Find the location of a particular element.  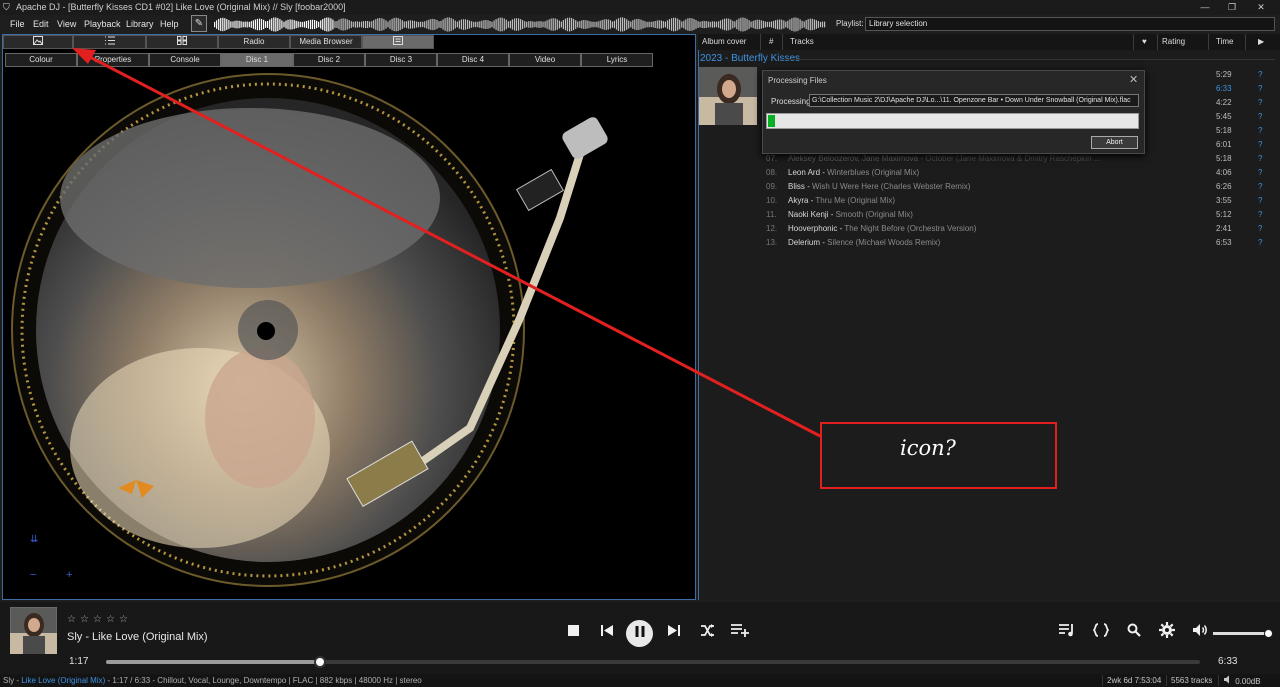

col-tracks: Tracks is located at coordinates (802, 41).